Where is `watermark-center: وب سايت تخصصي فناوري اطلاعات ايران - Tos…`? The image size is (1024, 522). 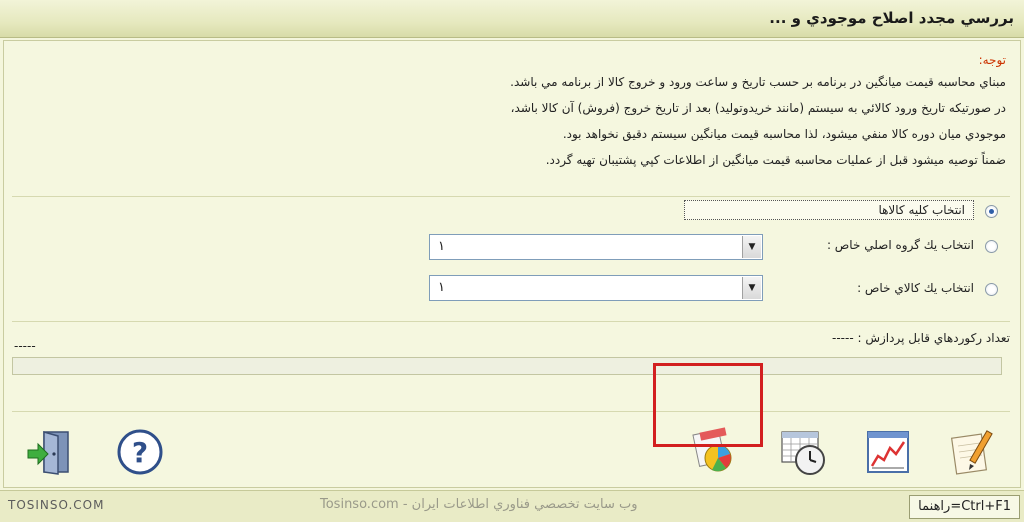 watermark-center: وب سايت تخصصي فناوري اطلاعات ايران - Tos… is located at coordinates (479, 504).